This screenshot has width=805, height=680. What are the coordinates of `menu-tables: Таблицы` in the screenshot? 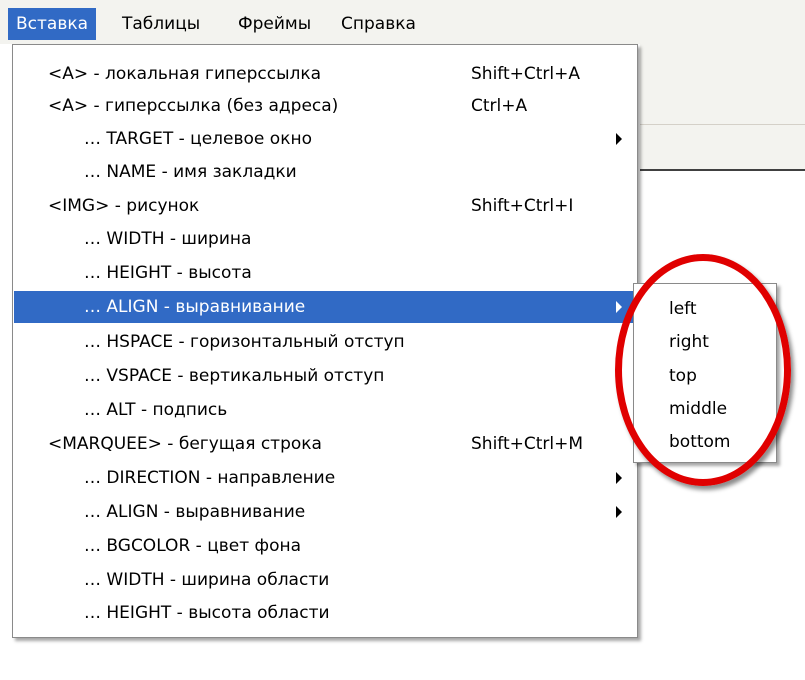 It's located at (161, 24).